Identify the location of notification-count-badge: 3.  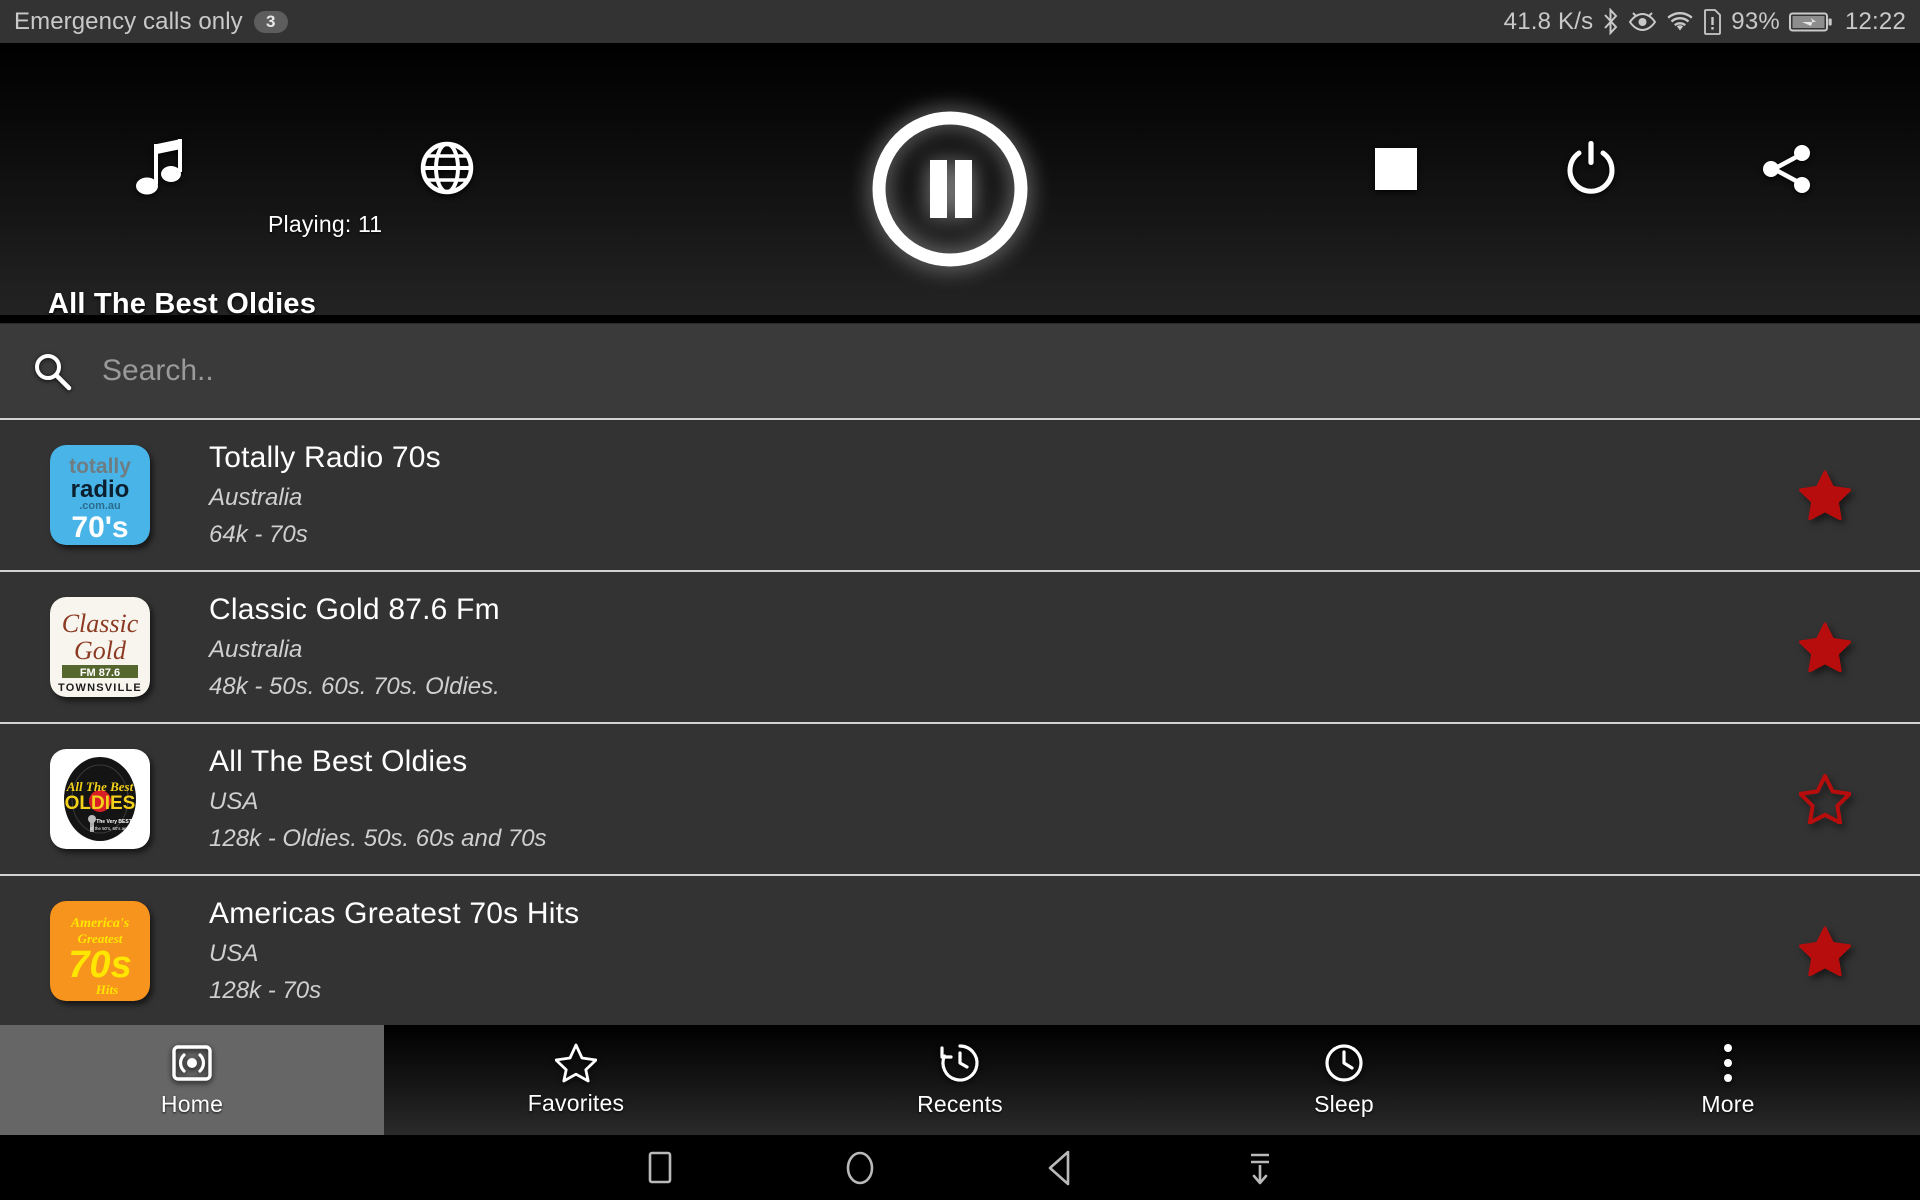
(270, 21).